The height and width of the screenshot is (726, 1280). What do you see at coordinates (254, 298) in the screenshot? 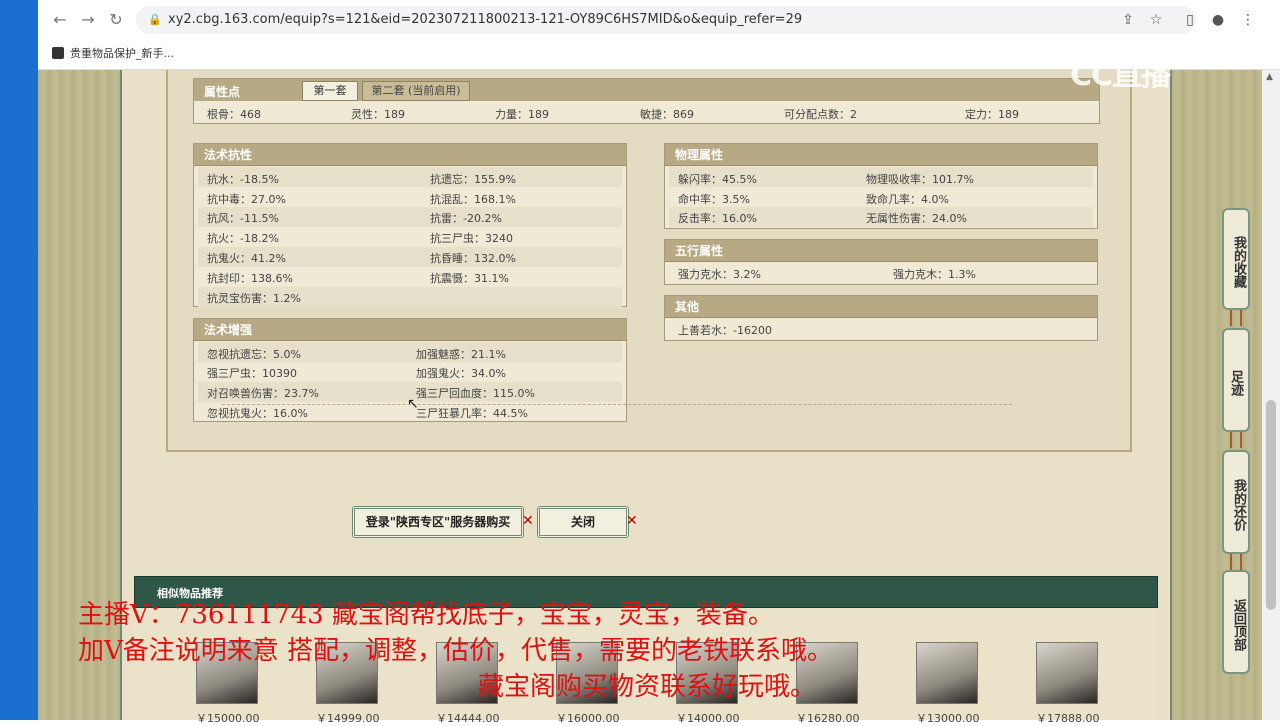
I see `resist-lingbao: 抗灵宝伤害：1.2%` at bounding box center [254, 298].